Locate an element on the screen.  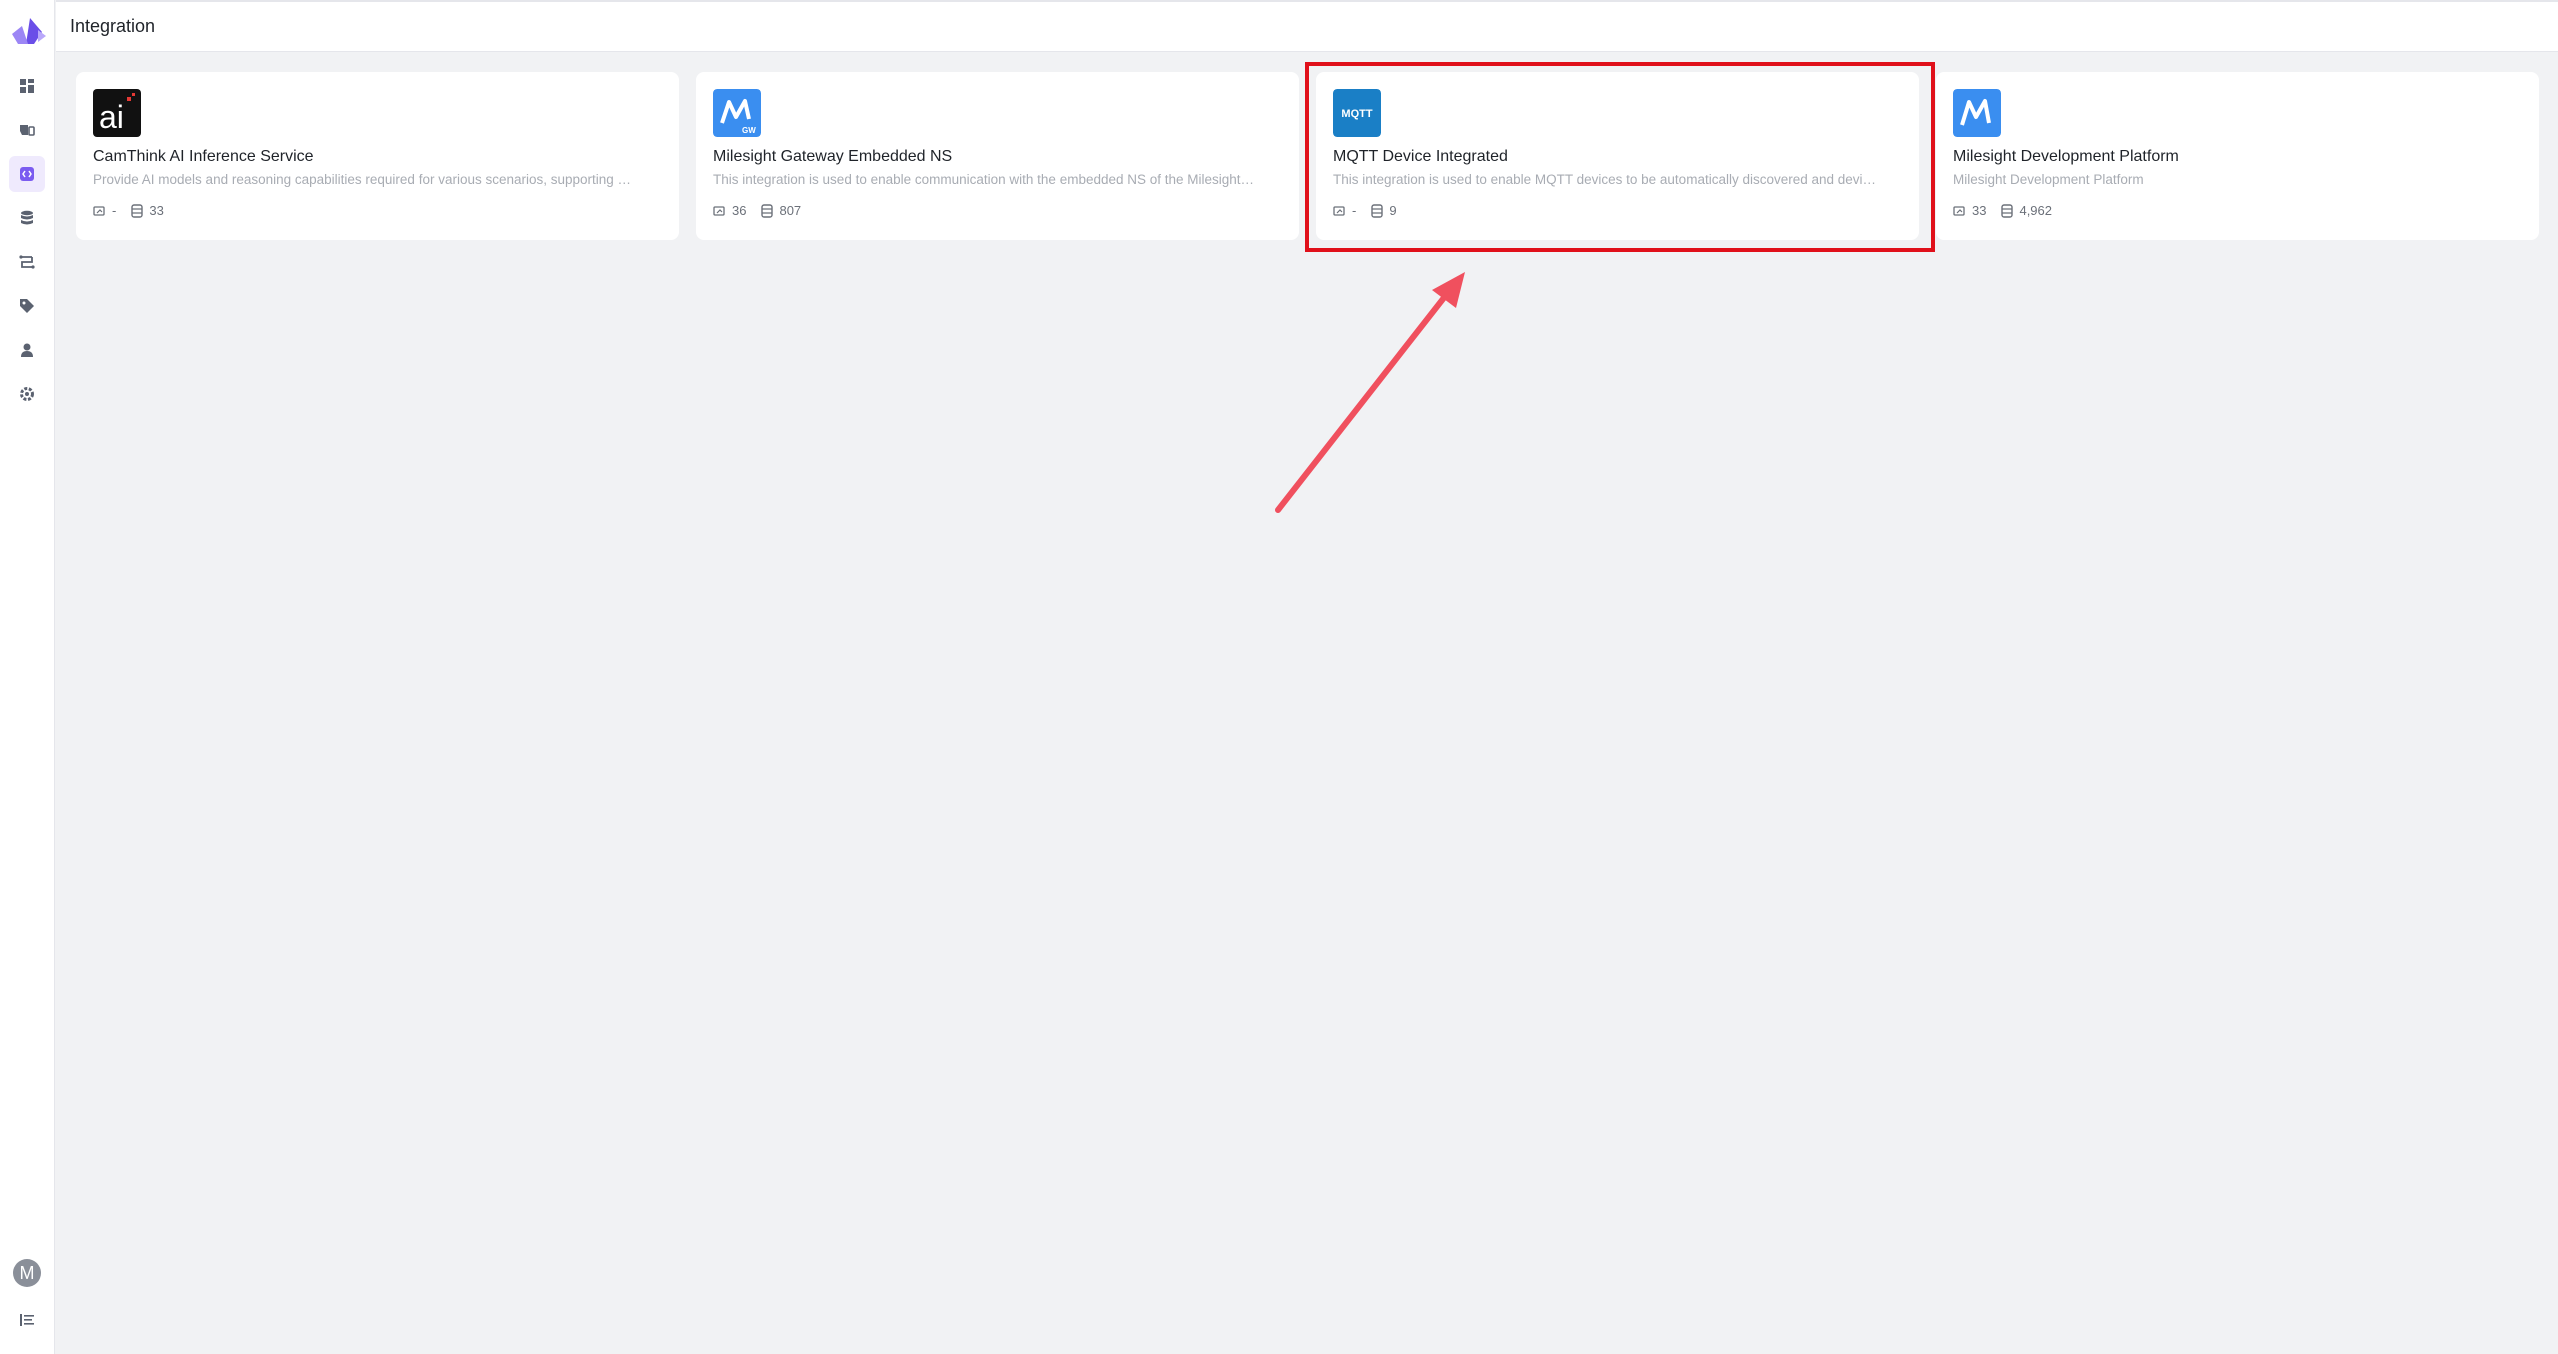
device-count: 33 is located at coordinates (1969, 210).